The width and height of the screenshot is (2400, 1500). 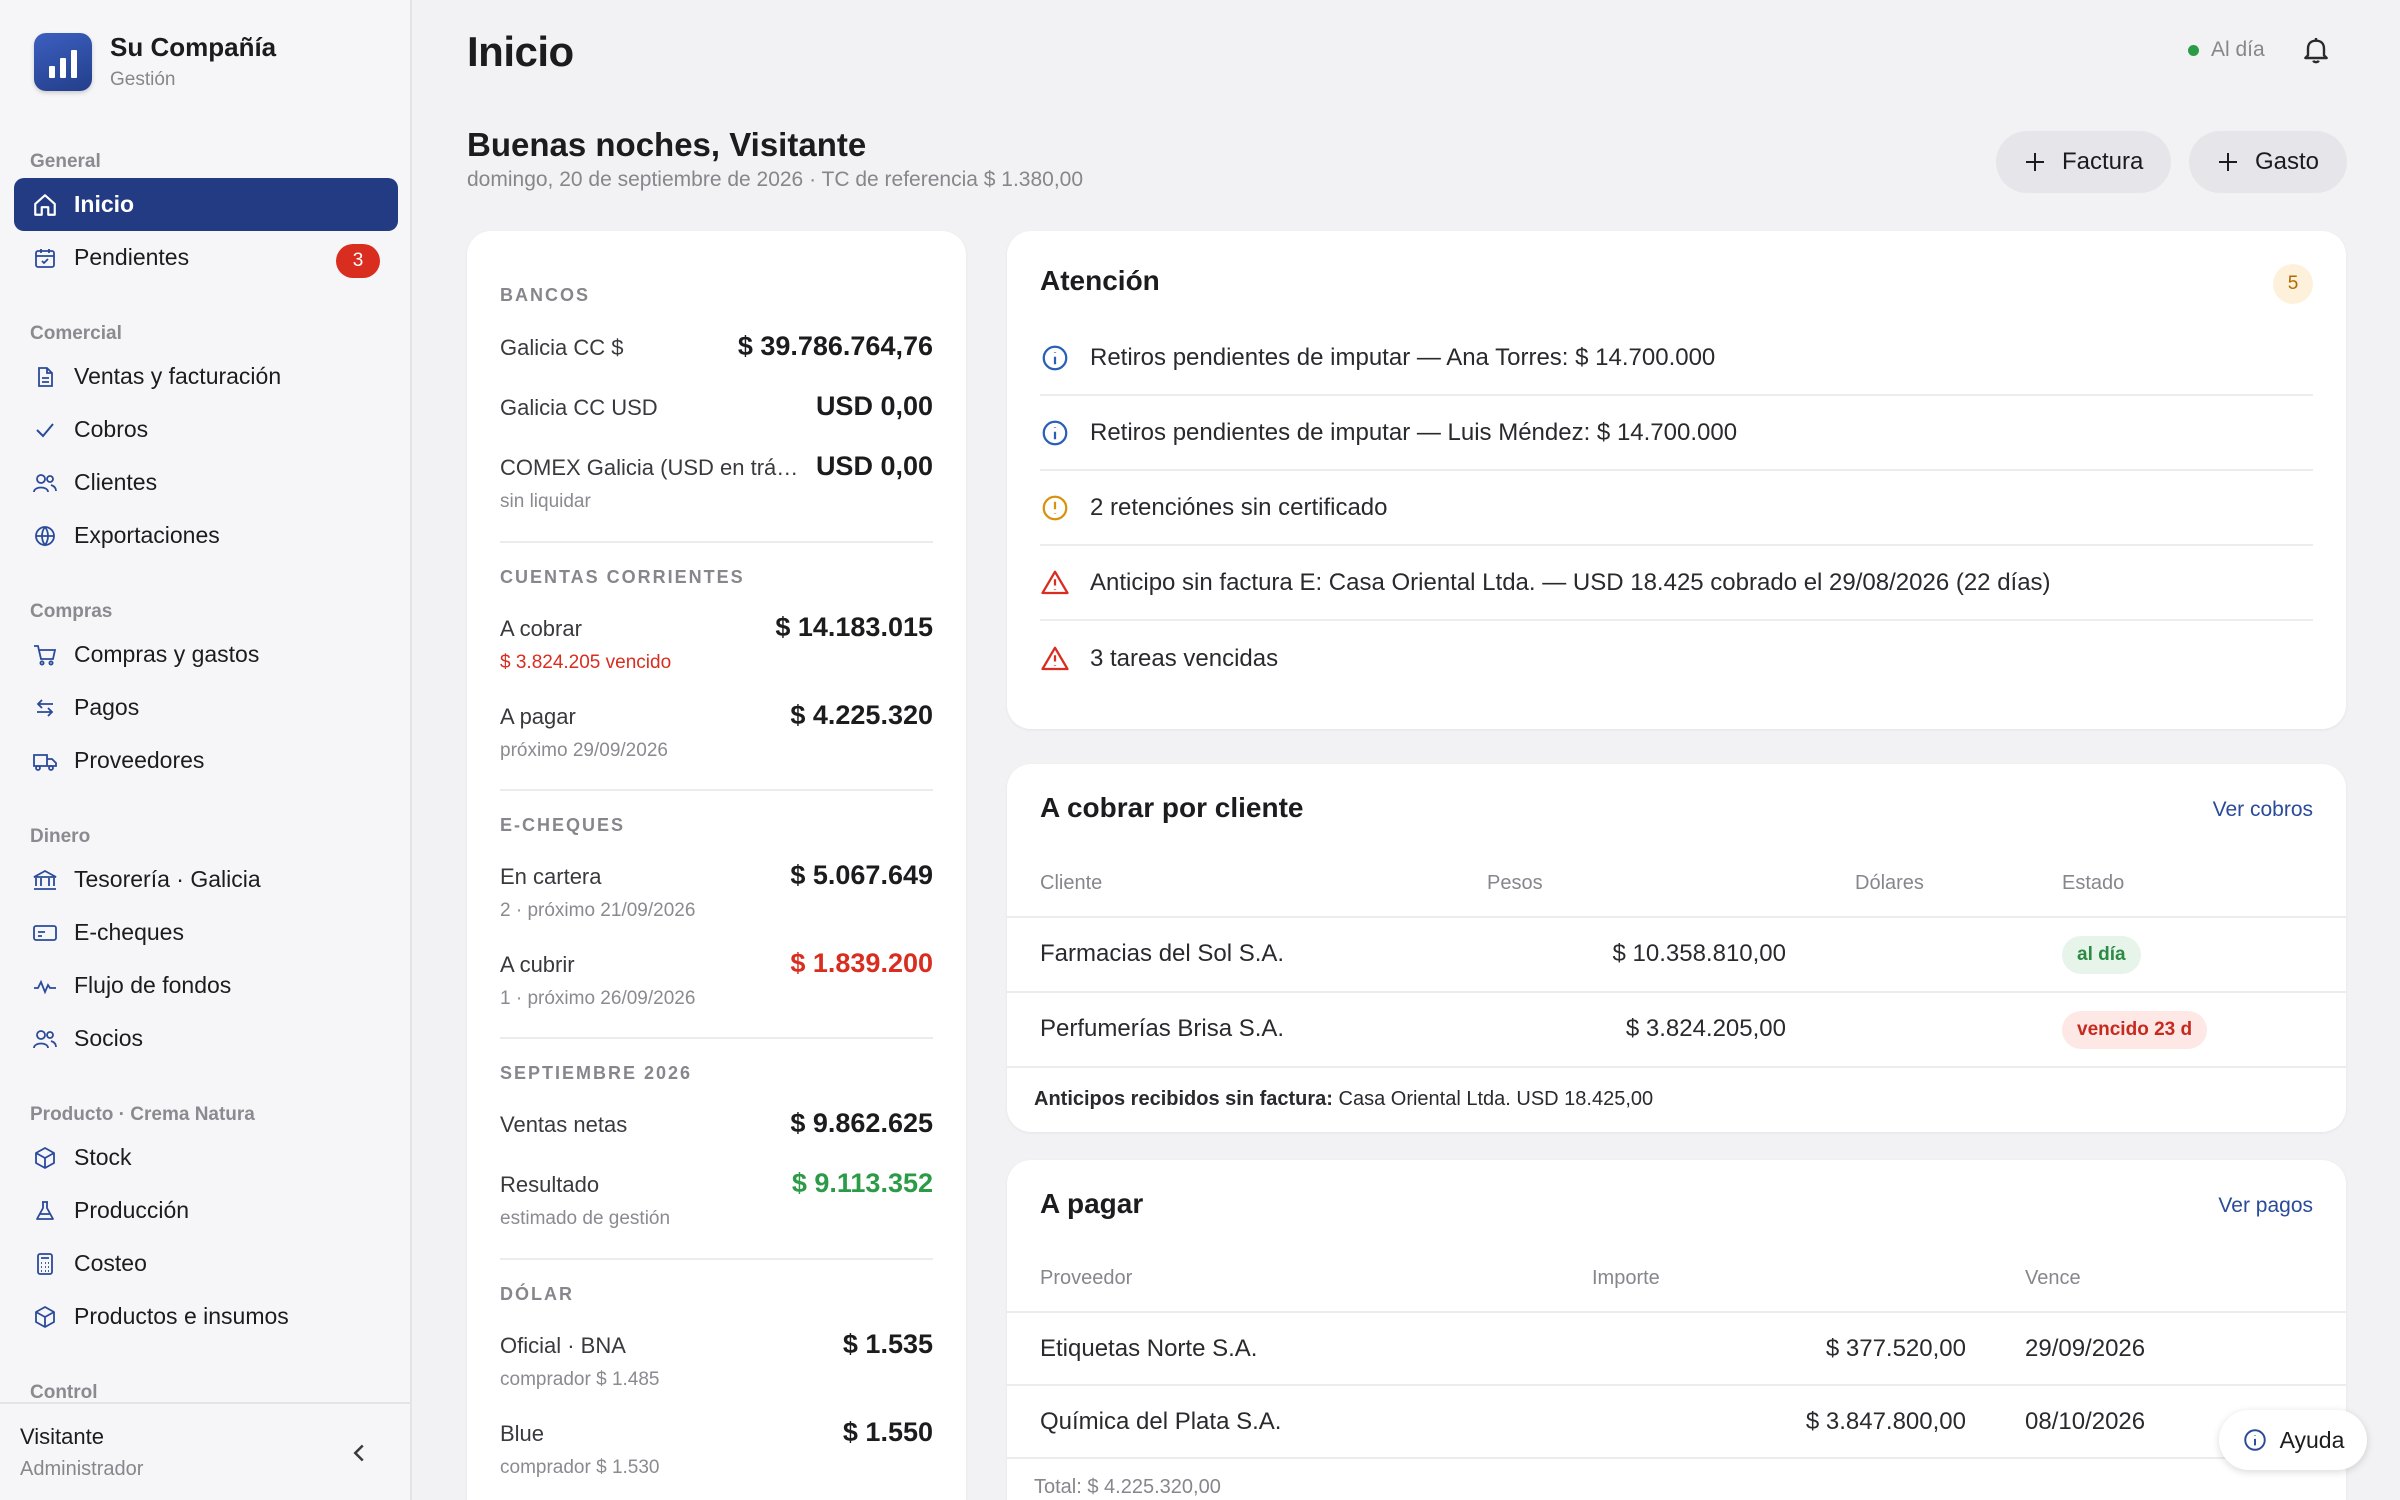 What do you see at coordinates (155, 61) in the screenshot?
I see `brand: Su Compañía Gestión` at bounding box center [155, 61].